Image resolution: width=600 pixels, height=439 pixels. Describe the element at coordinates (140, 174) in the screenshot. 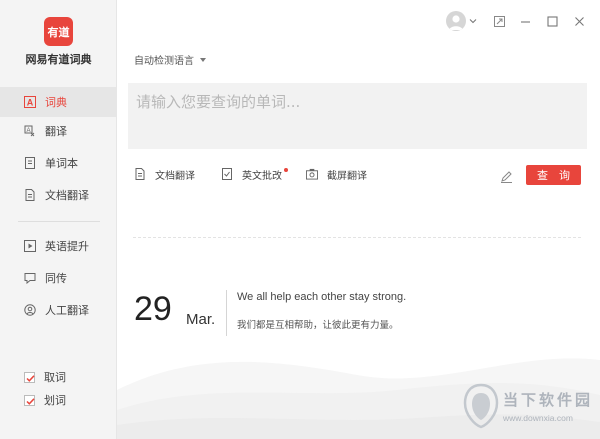

I see `doc-translate-icon` at that location.